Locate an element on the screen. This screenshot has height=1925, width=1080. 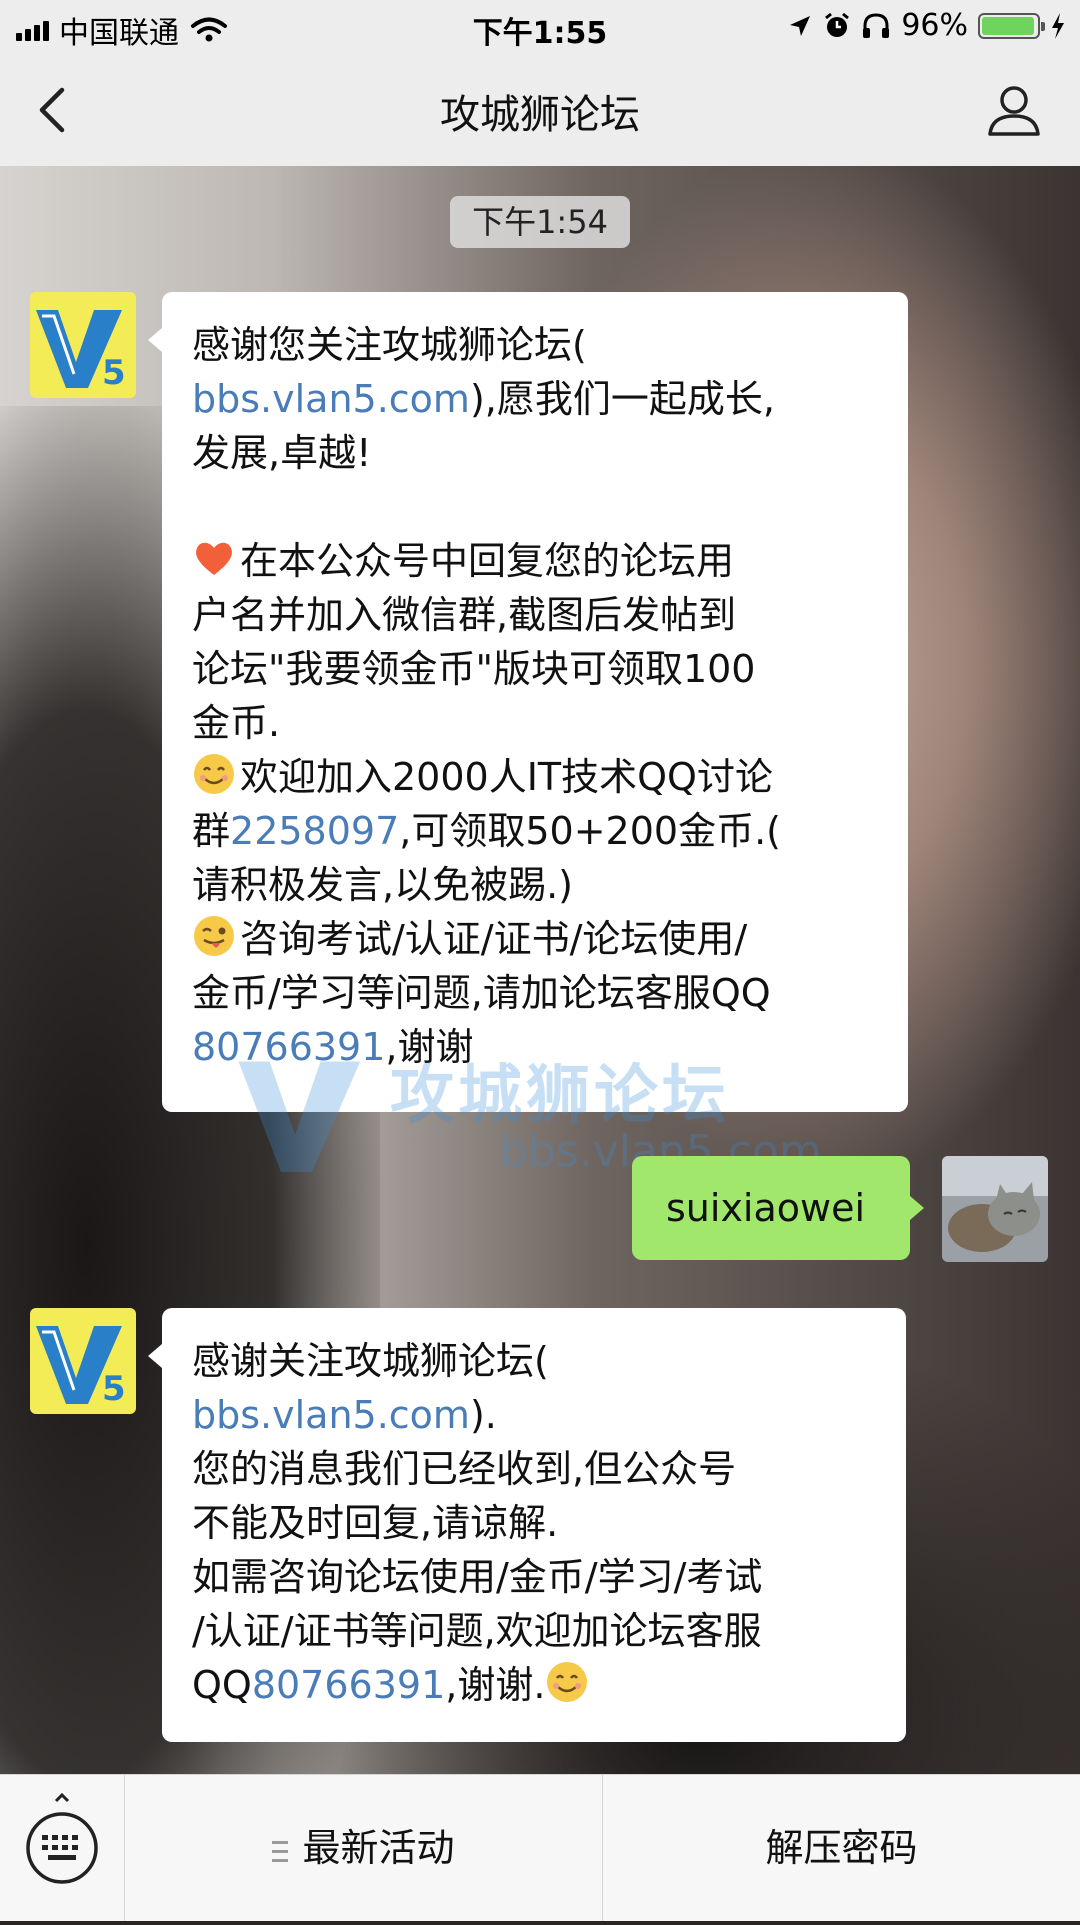
message-line: 您的消息我们已经收到,但公众号 is located at coordinates (464, 1469).